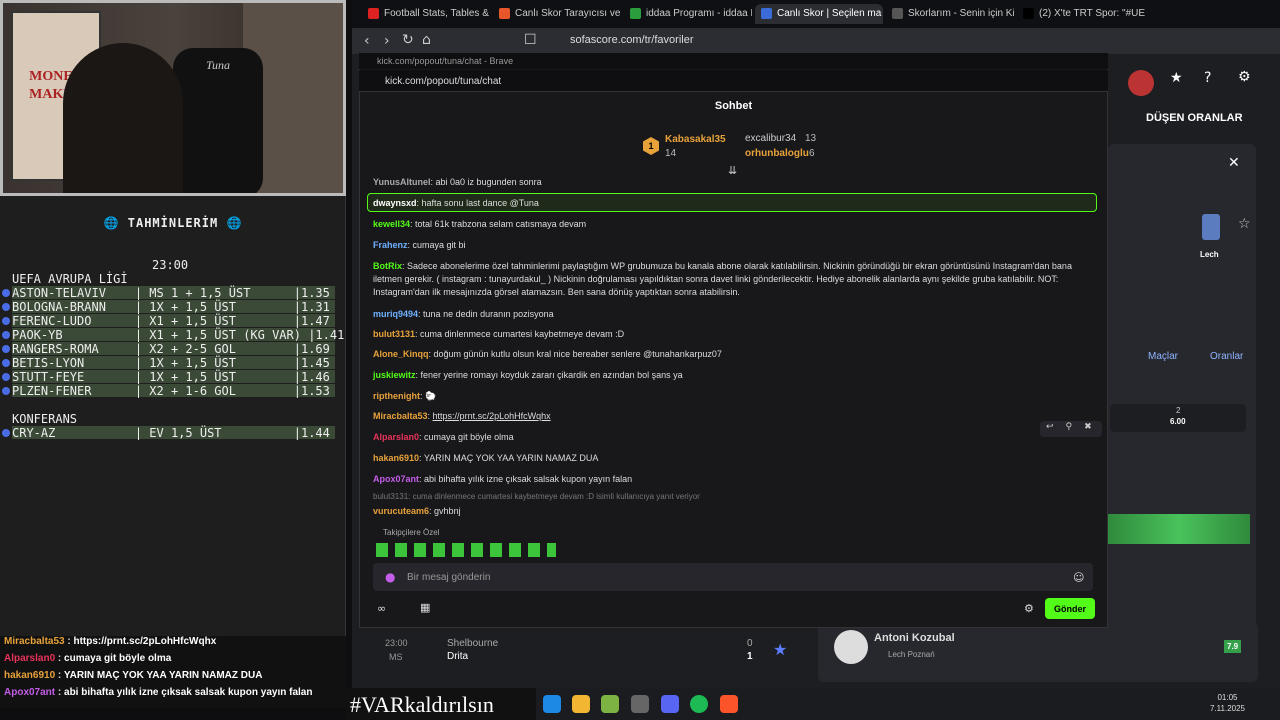 This screenshot has width=1280, height=720. What do you see at coordinates (1078, 577) in the screenshot?
I see `emoji-icon: ☺` at bounding box center [1078, 577].